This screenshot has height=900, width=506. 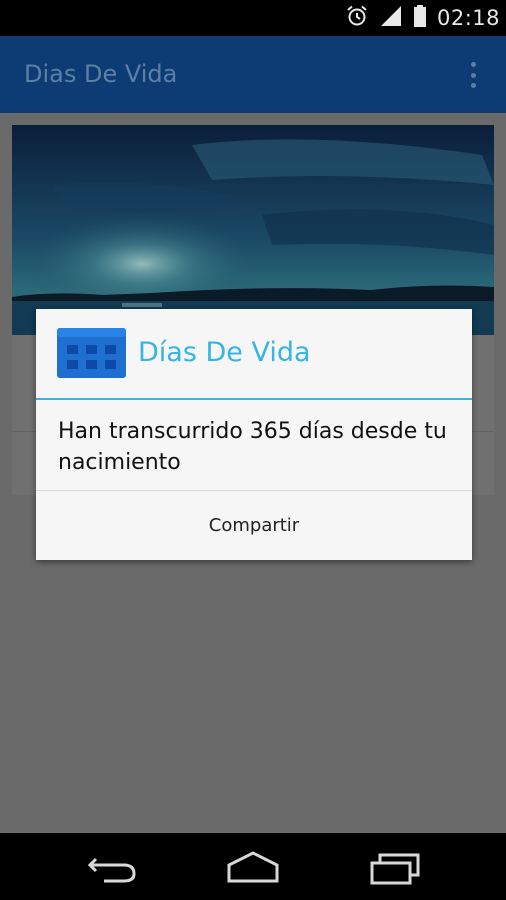 What do you see at coordinates (468, 18) in the screenshot?
I see `status-time: 02:18` at bounding box center [468, 18].